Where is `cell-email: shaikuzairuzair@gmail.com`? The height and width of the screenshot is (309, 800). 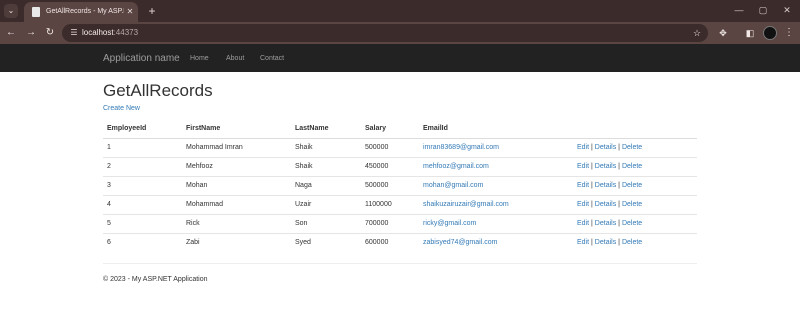
cell-email: shaikuzairuzair@gmail.com is located at coordinates (496, 204).